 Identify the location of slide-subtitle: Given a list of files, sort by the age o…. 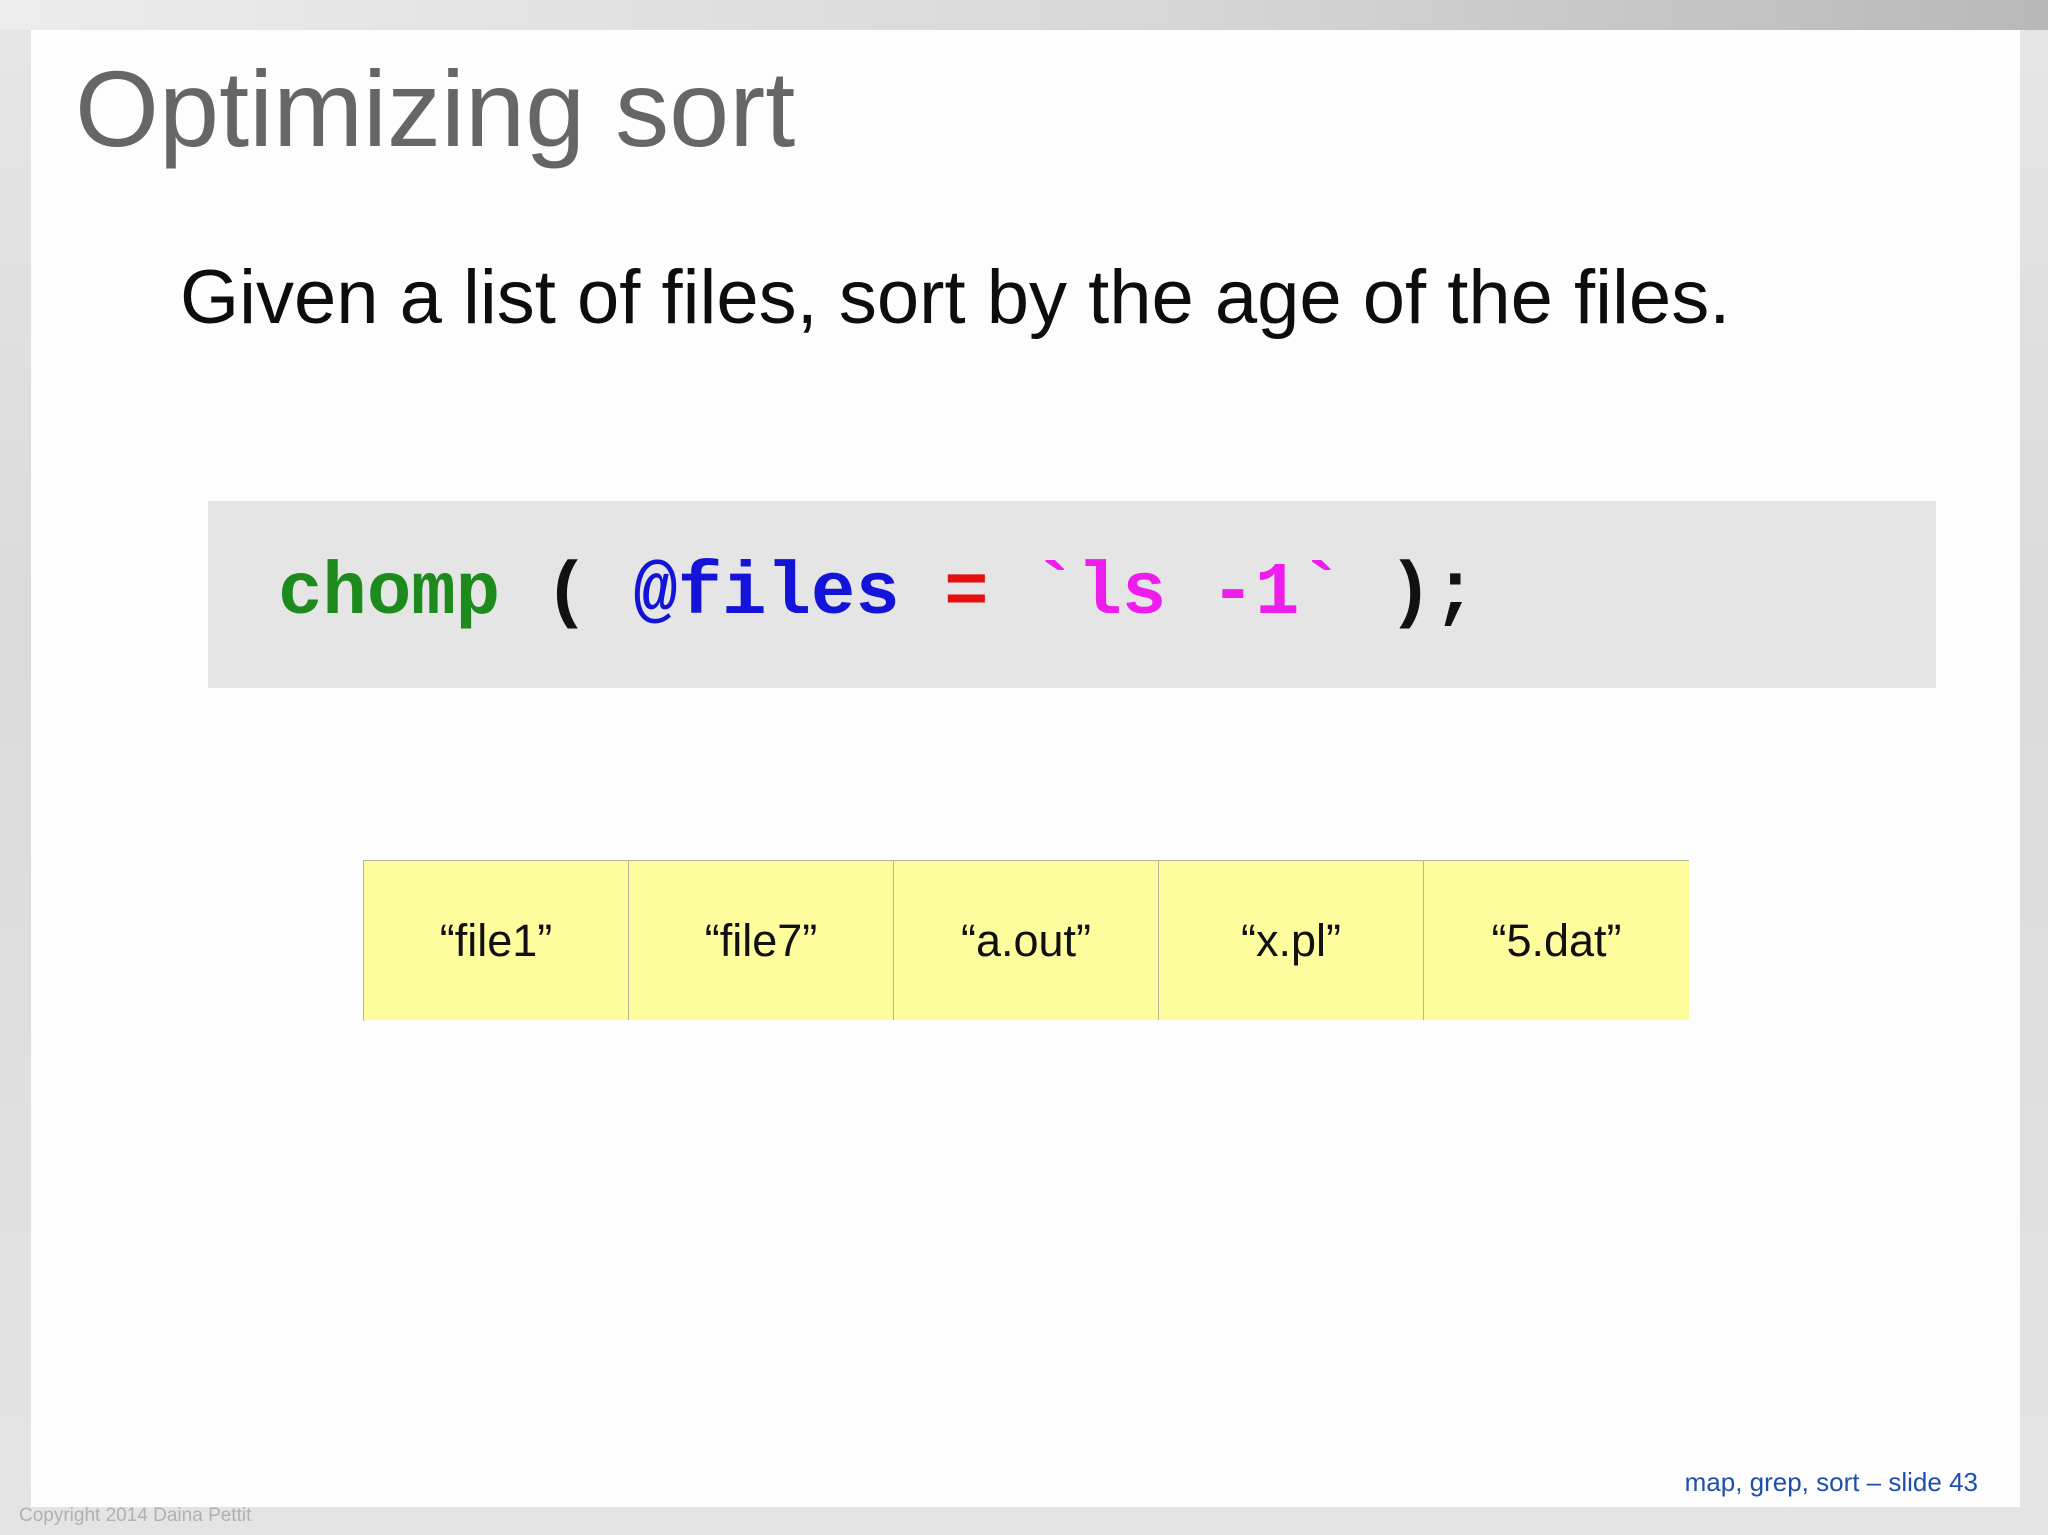
(955, 297).